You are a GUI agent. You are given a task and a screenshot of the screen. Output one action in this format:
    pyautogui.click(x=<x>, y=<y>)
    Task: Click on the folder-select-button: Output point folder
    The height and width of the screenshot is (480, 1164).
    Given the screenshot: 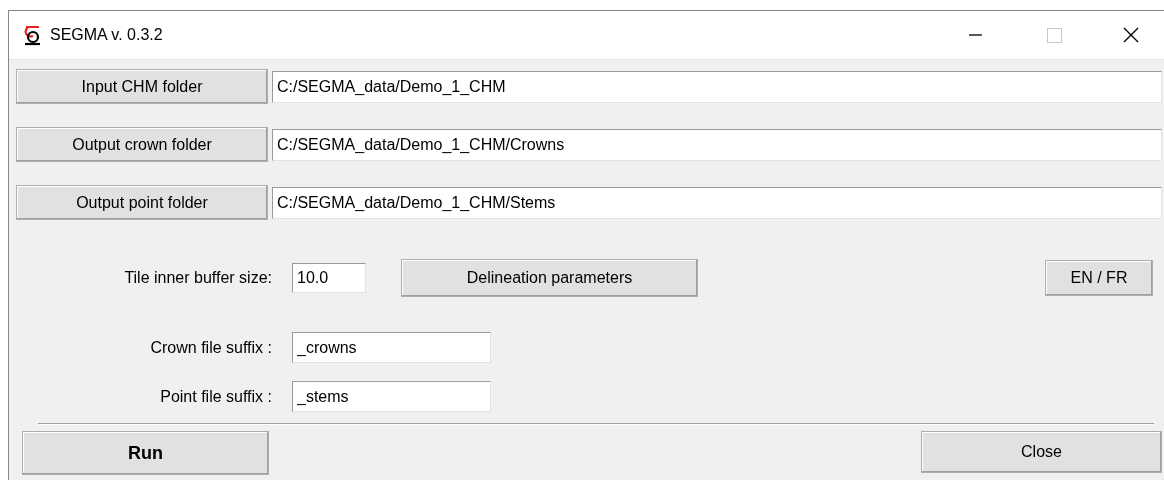 What is the action you would take?
    pyautogui.click(x=142, y=202)
    